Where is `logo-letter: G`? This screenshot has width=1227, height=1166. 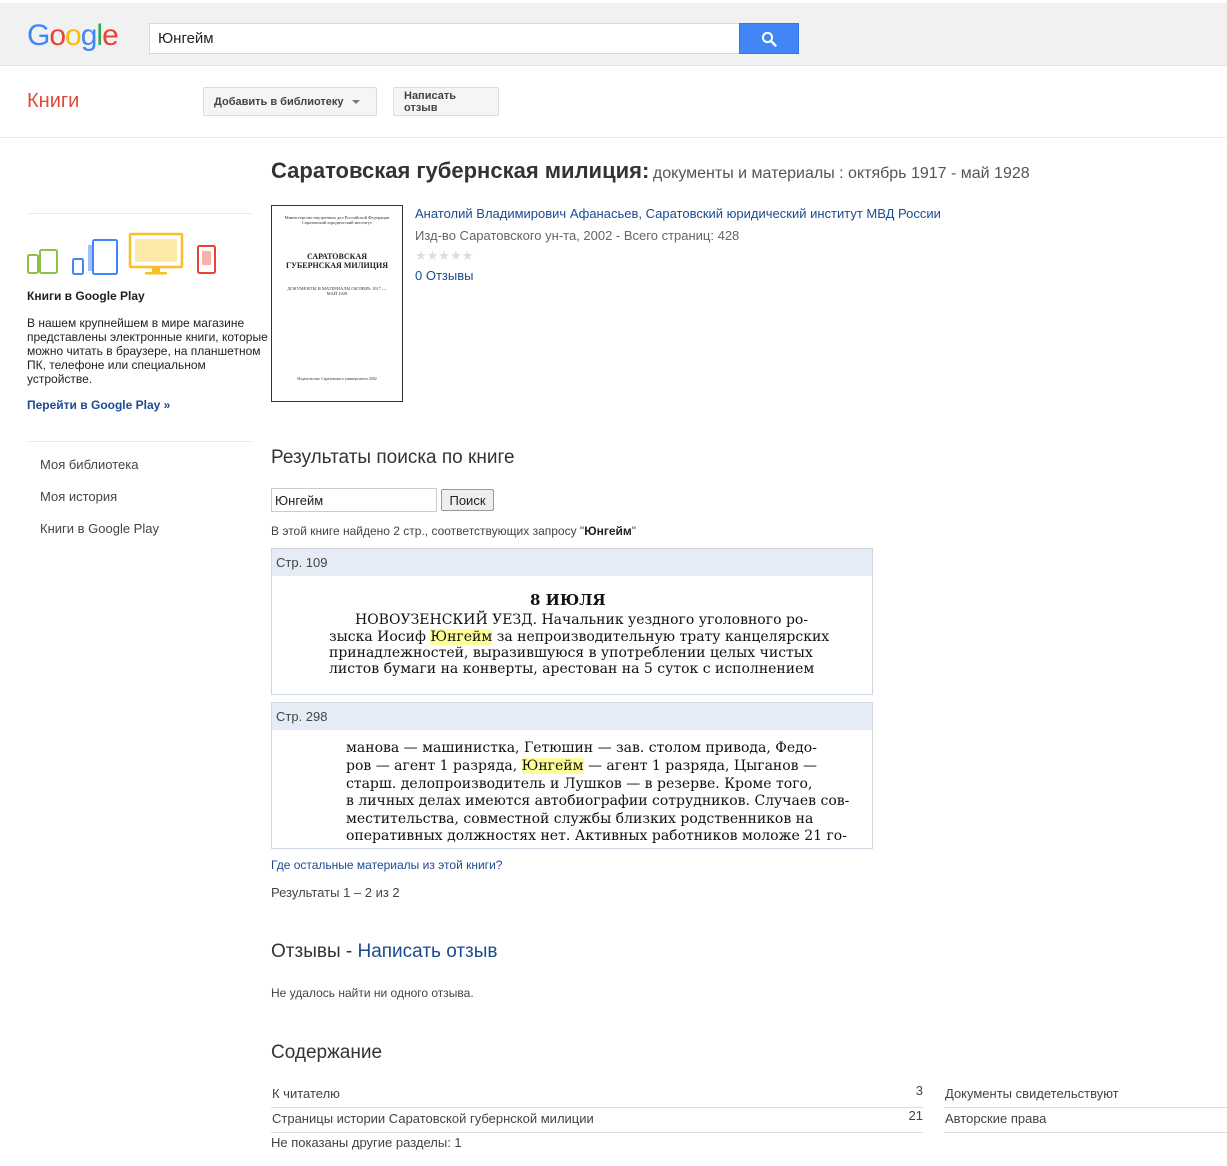 logo-letter: G is located at coordinates (38, 35).